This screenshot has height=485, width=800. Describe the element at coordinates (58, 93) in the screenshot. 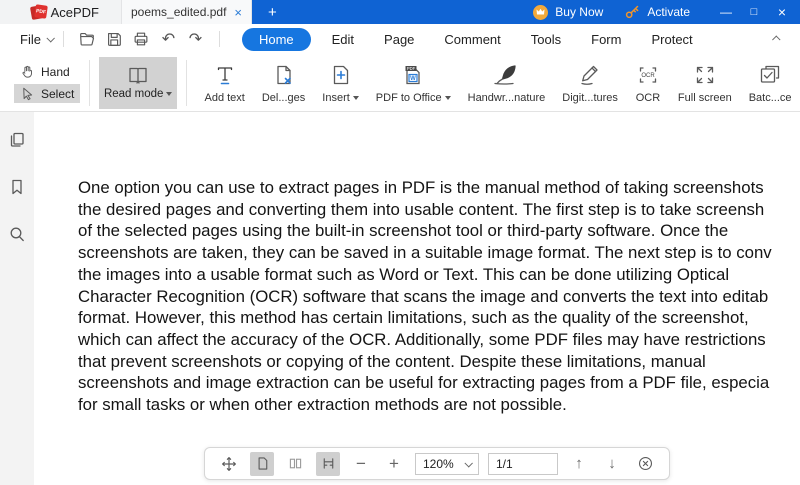

I see `select-tool-label: Select` at that location.